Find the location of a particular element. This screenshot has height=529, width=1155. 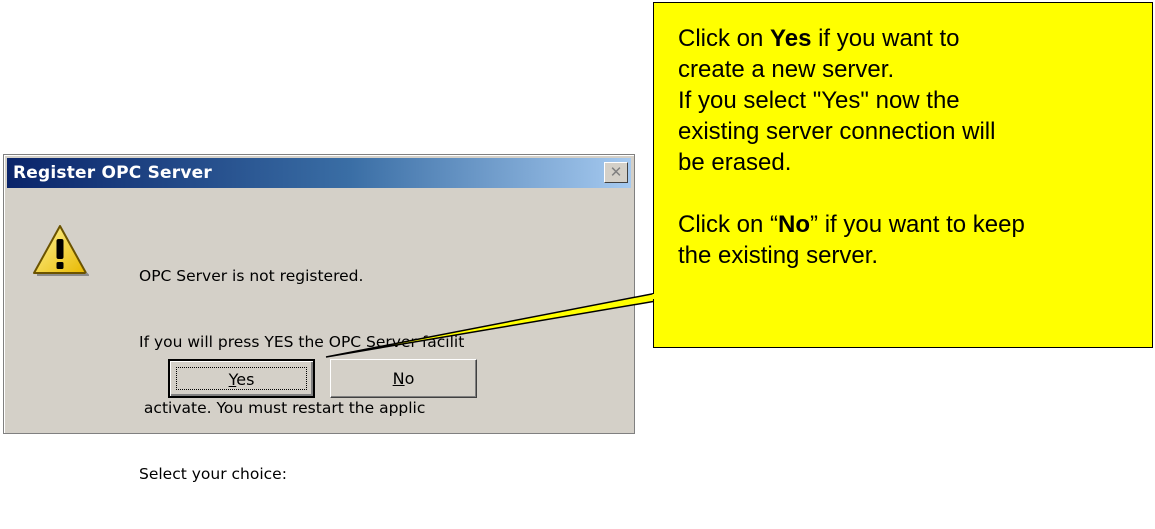

callout-pointer-join is located at coordinates (654, 296).